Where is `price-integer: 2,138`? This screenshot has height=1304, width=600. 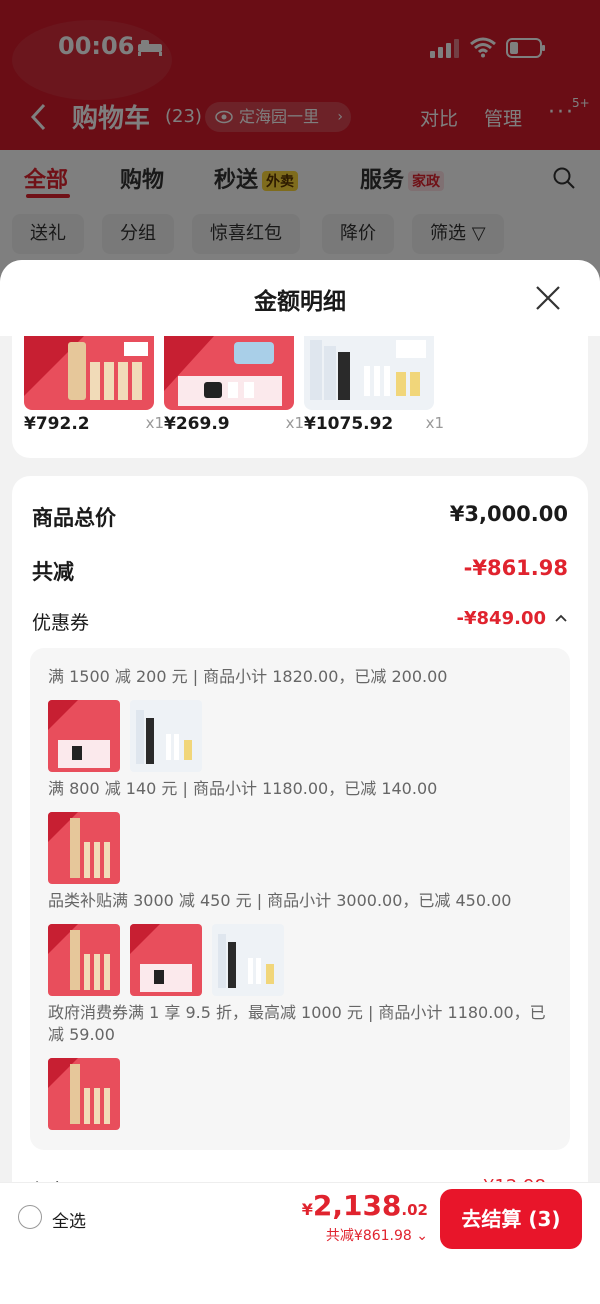 price-integer: 2,138 is located at coordinates (357, 1205).